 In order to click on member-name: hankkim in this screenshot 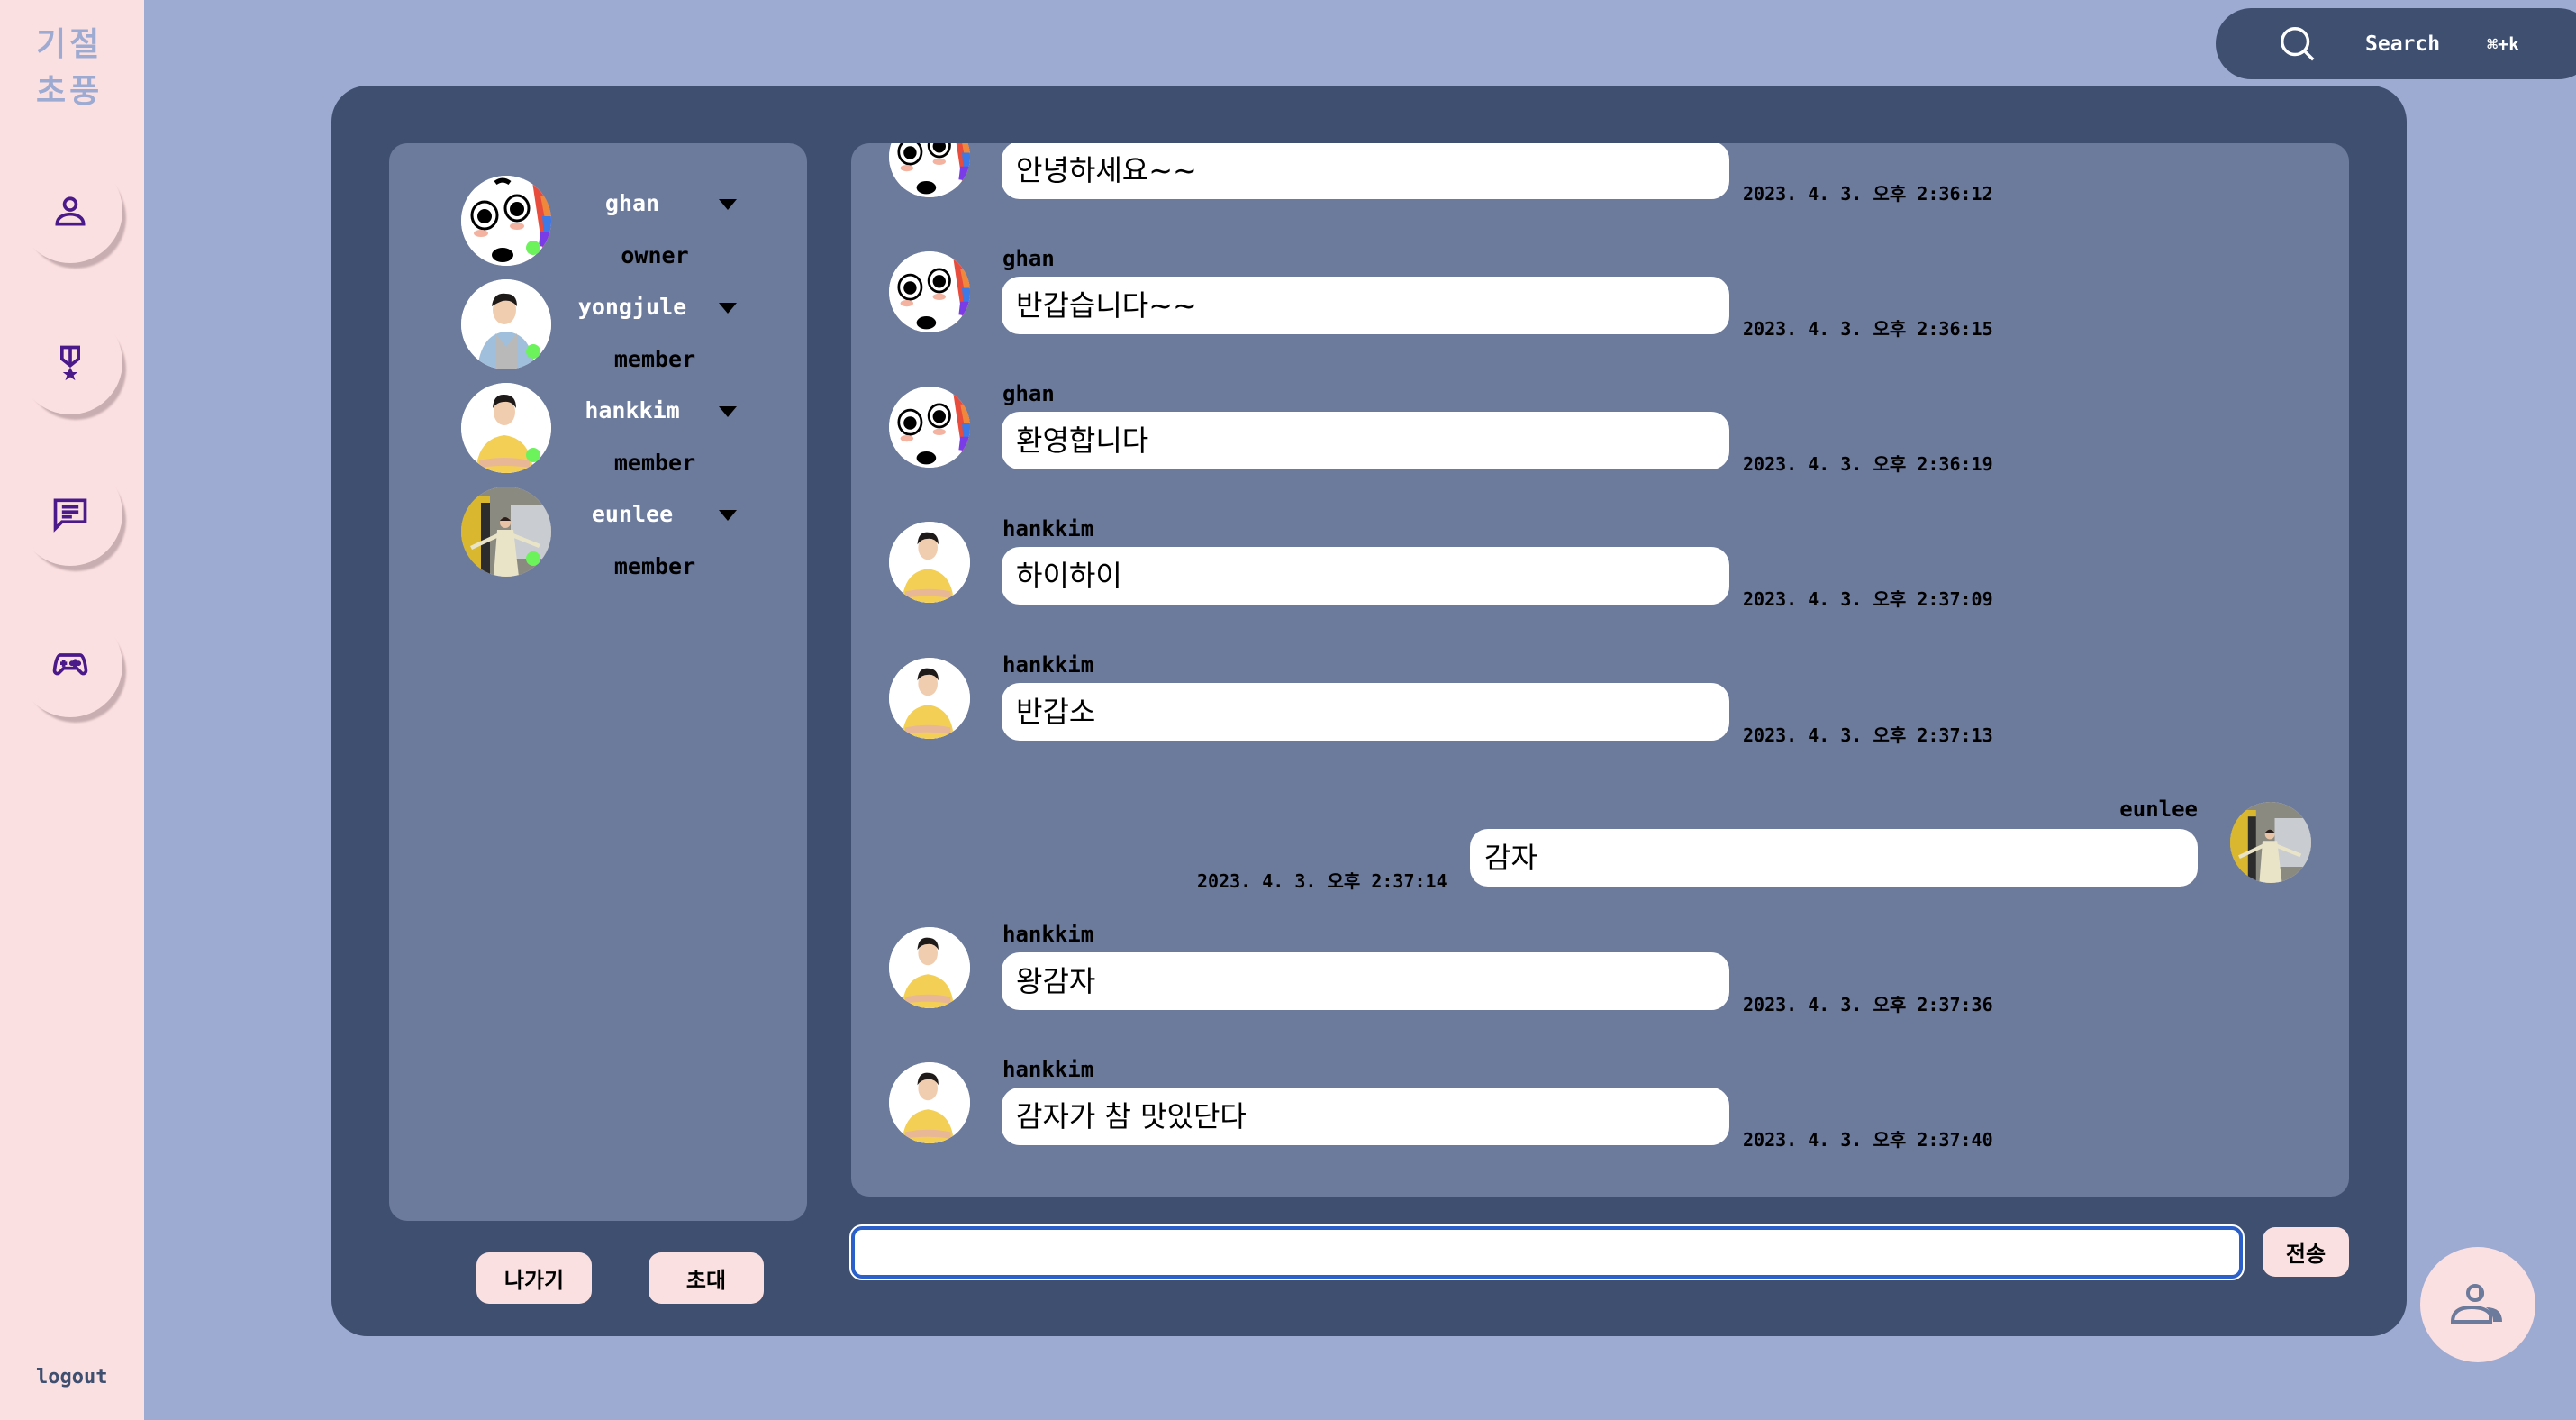, I will do `click(632, 410)`.